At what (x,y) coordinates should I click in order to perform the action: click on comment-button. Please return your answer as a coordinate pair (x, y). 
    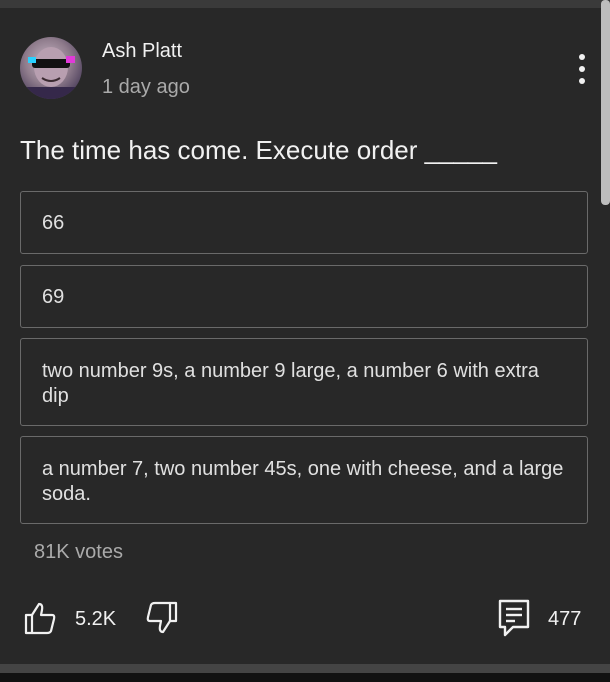
    Looking at the image, I should click on (514, 618).